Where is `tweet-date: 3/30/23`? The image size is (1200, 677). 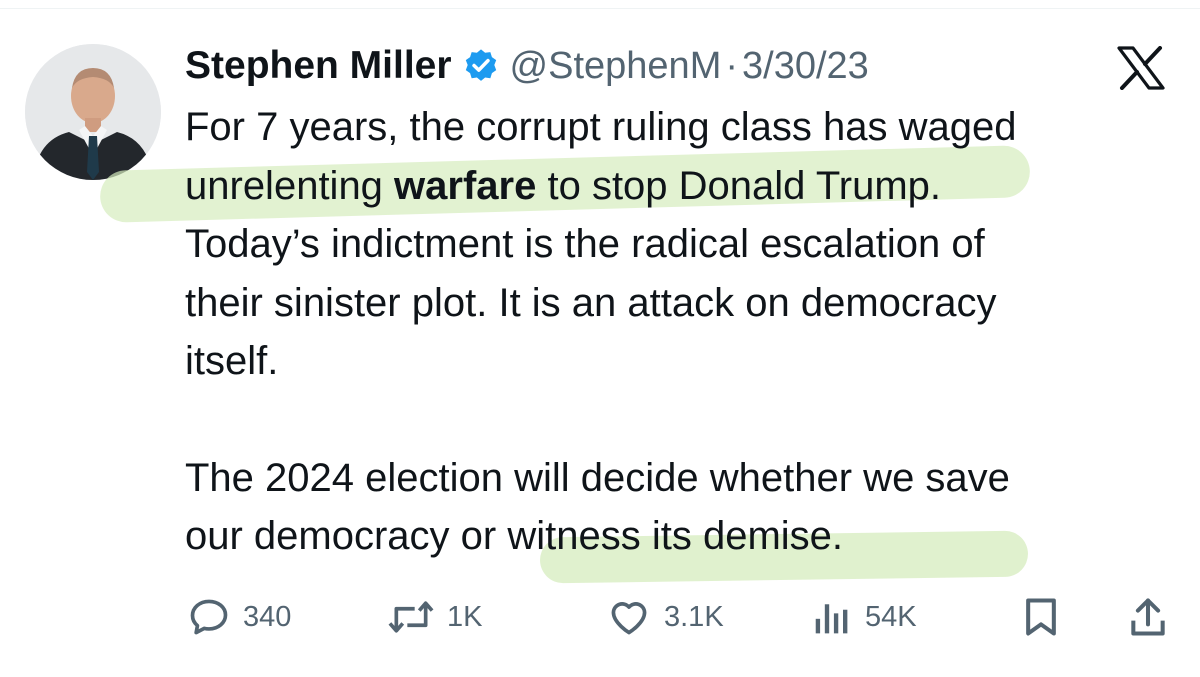
tweet-date: 3/30/23 is located at coordinates (805, 66).